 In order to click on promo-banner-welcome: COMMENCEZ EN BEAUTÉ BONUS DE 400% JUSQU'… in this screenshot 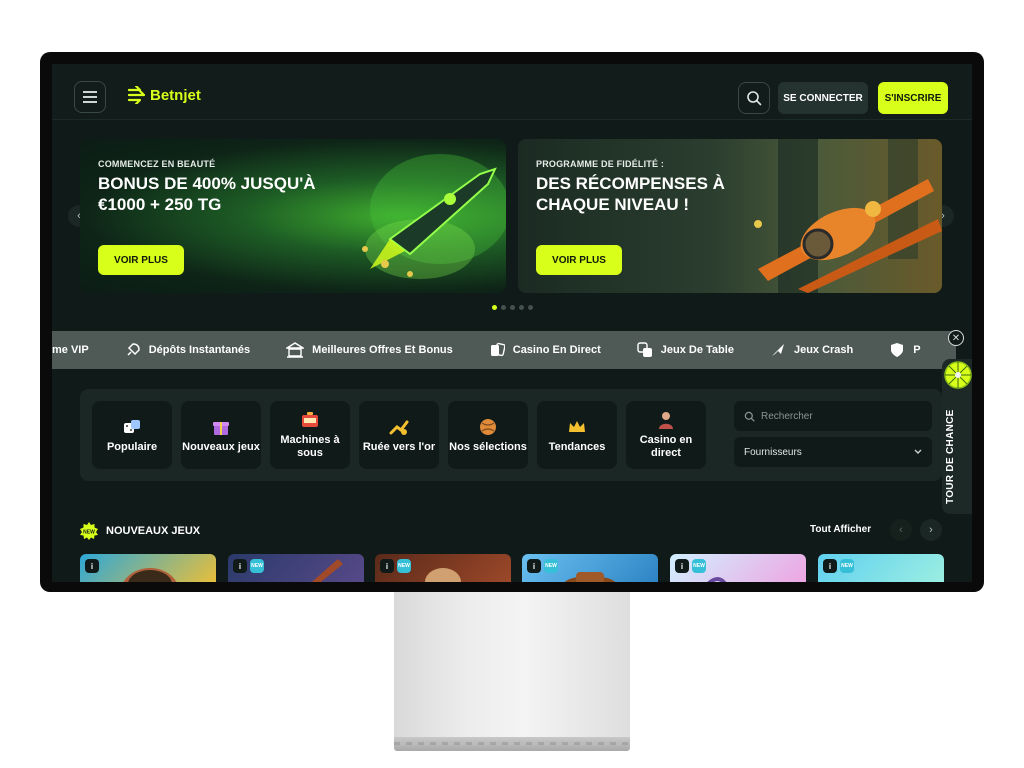, I will do `click(293, 216)`.